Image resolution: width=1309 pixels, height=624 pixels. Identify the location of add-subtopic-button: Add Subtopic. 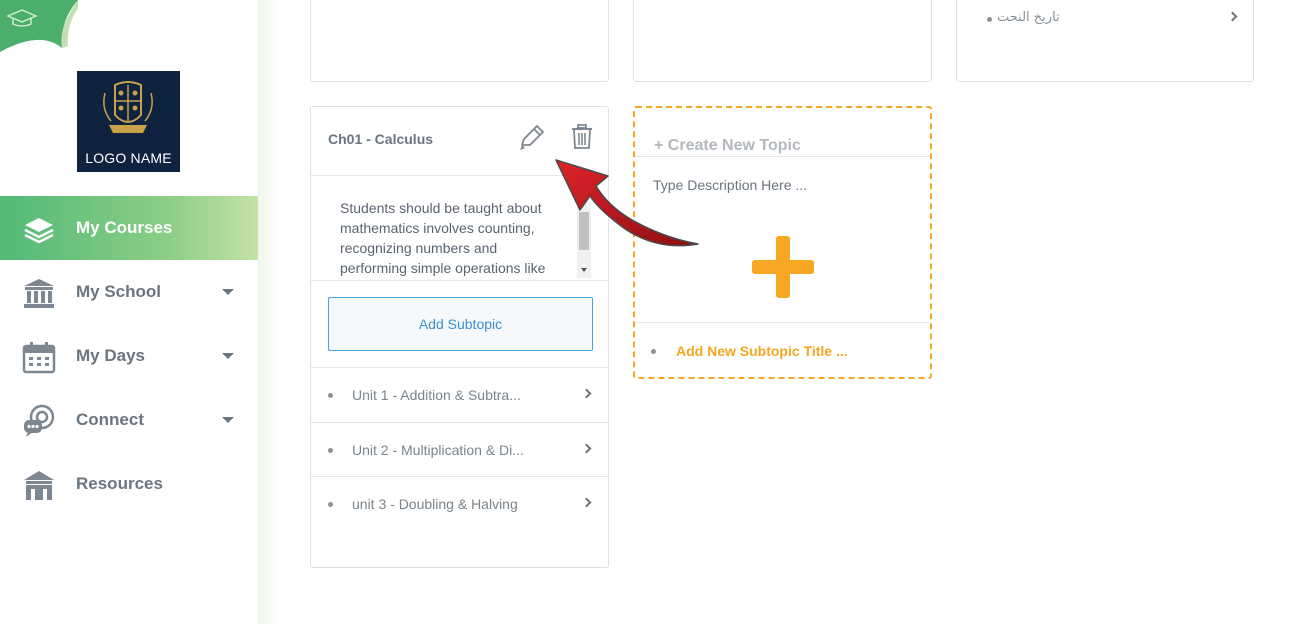
(460, 324).